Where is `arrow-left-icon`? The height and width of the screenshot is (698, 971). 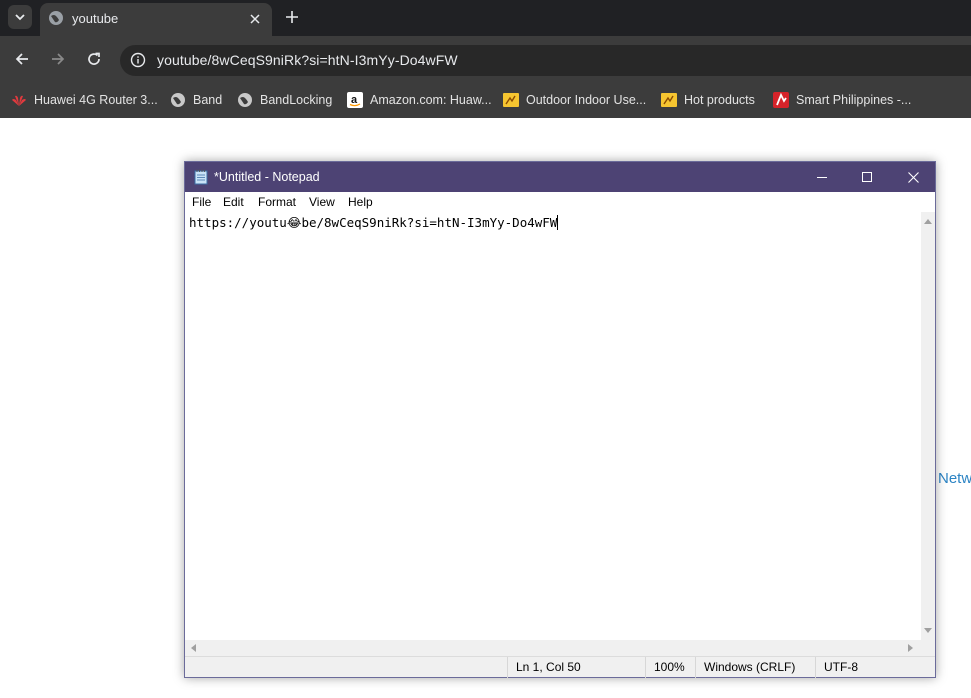 arrow-left-icon is located at coordinates (21, 59).